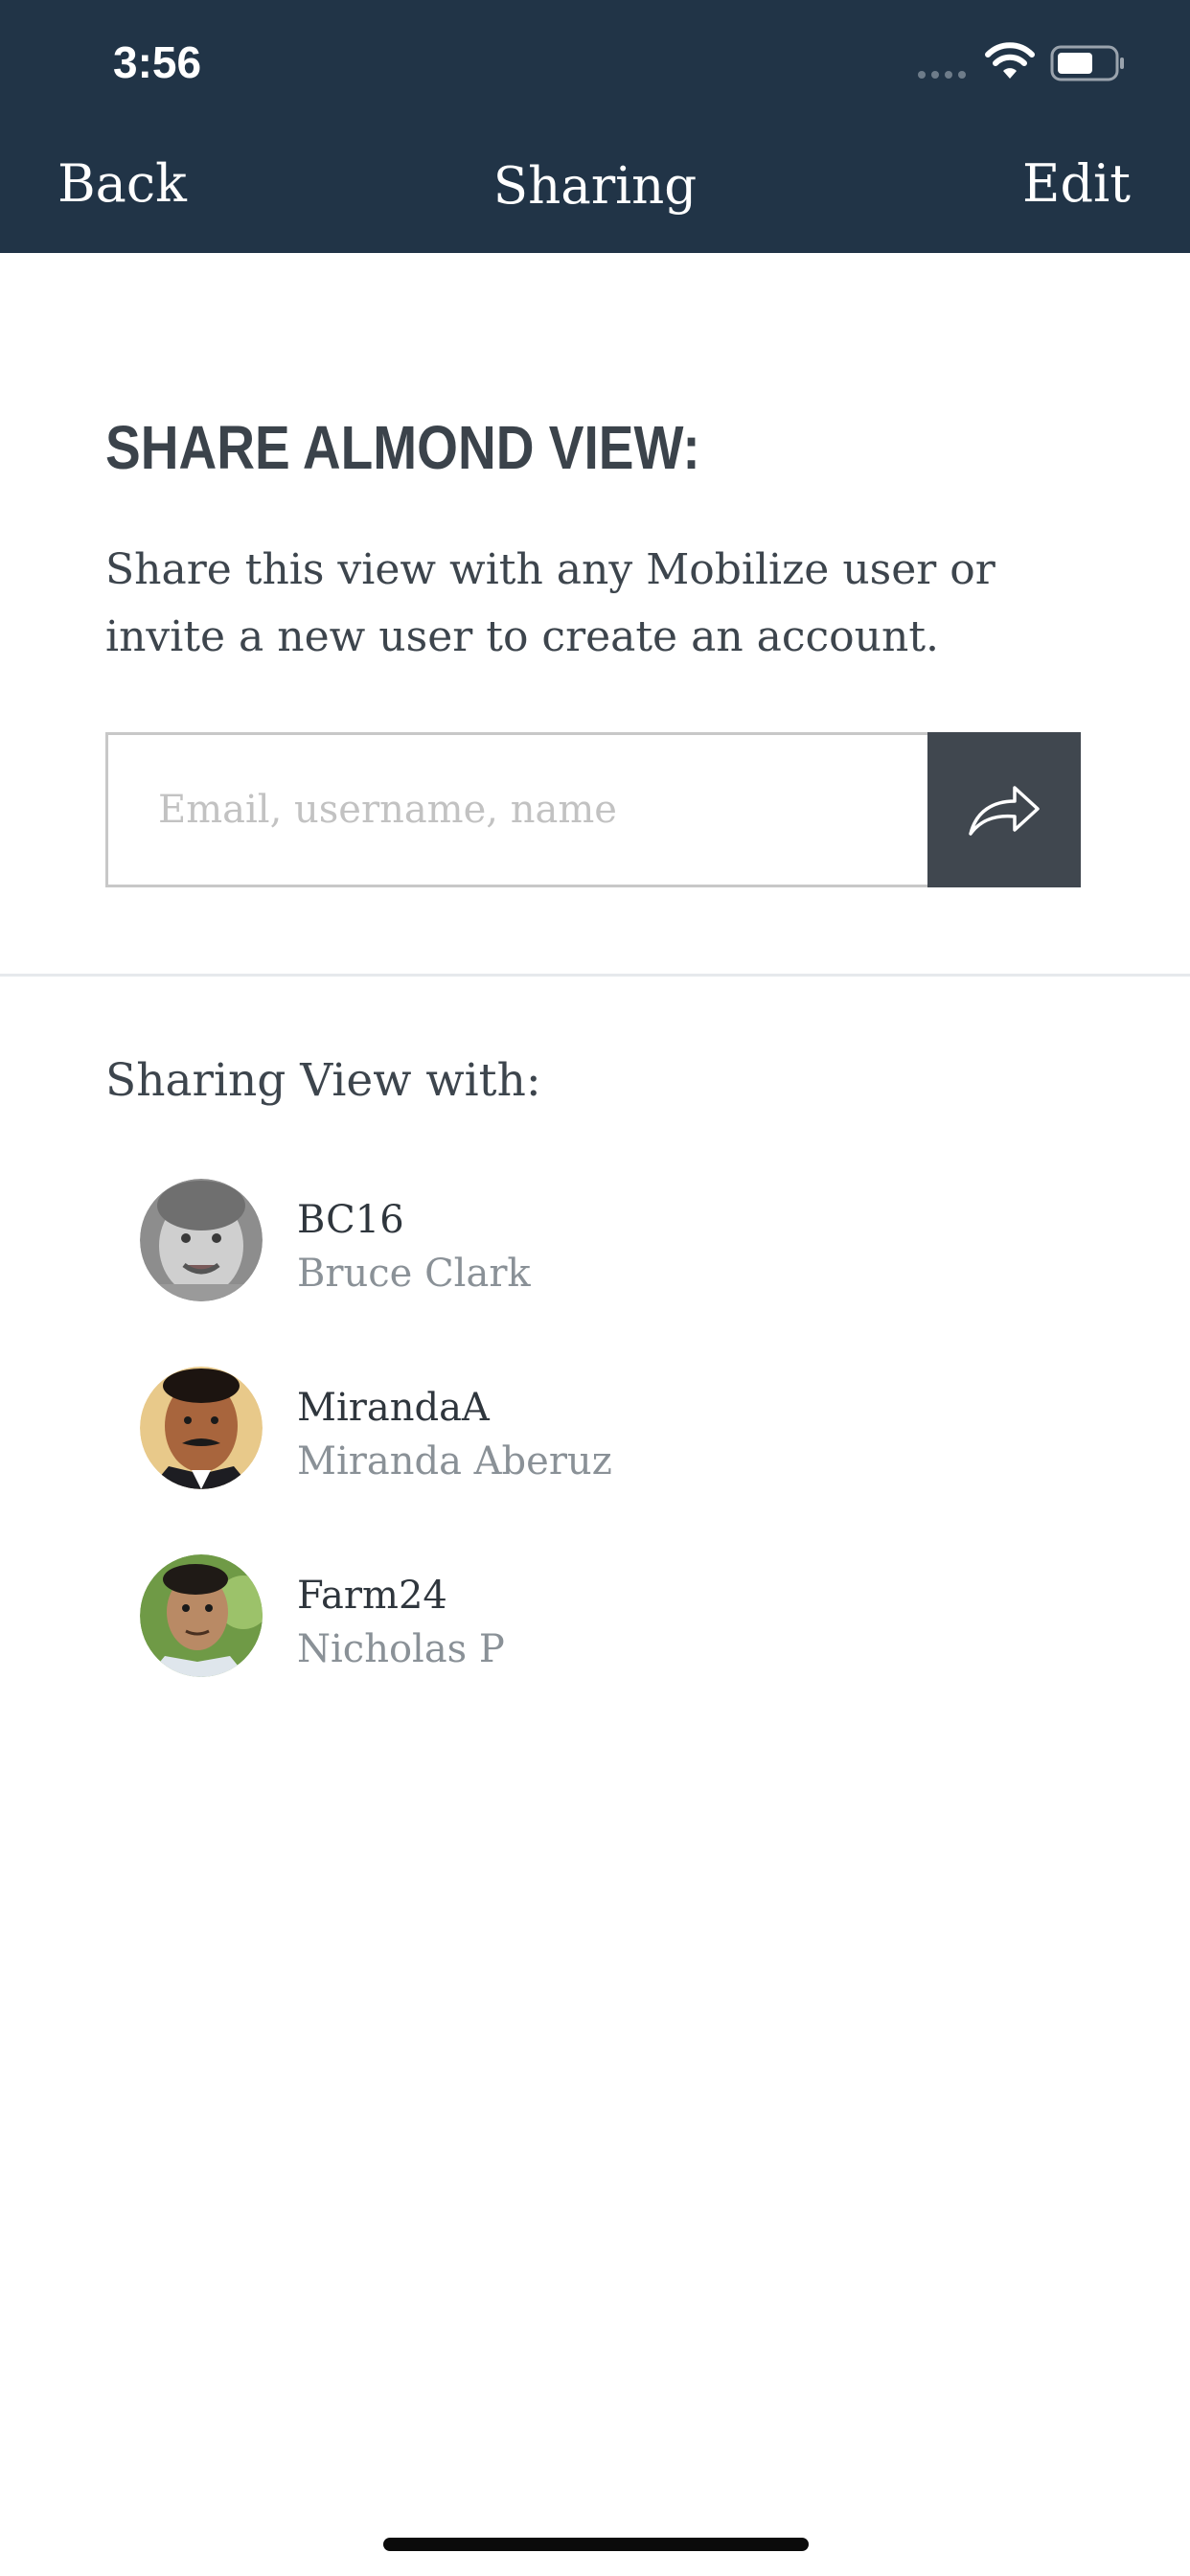 The width and height of the screenshot is (1190, 2576). What do you see at coordinates (619, 1648) in the screenshot?
I see `user-row: Farm24 Nicholas P` at bounding box center [619, 1648].